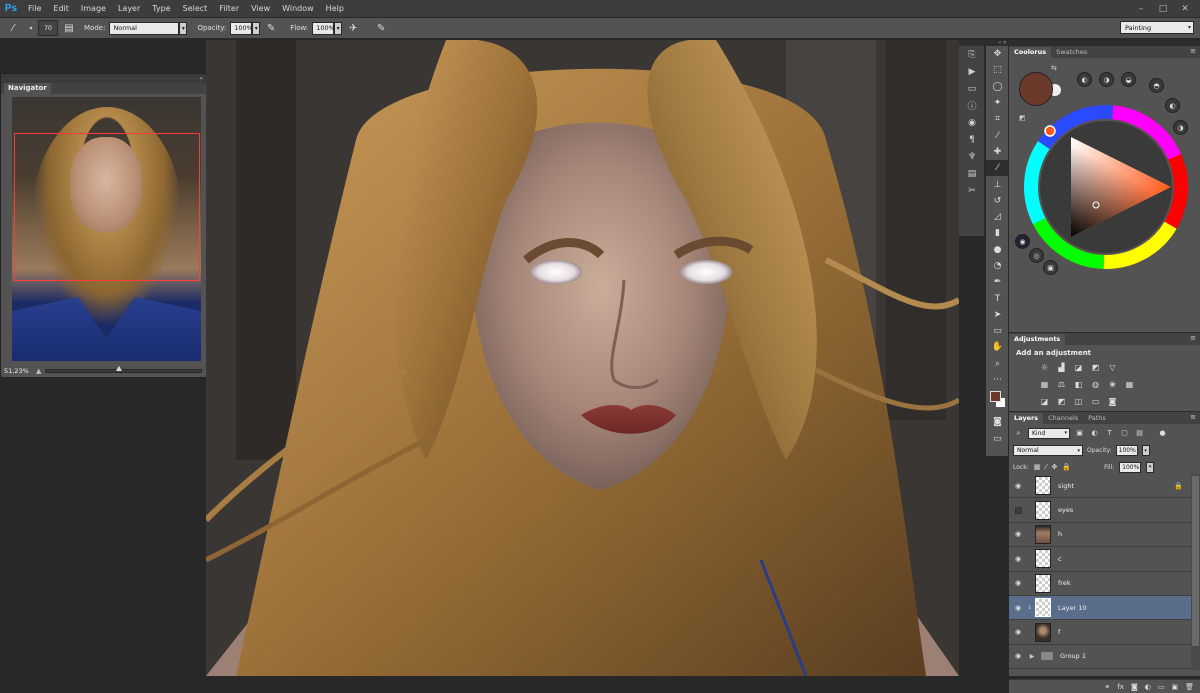  What do you see at coordinates (972, 105) in the screenshot?
I see `info-icon: ⓘ` at bounding box center [972, 105].